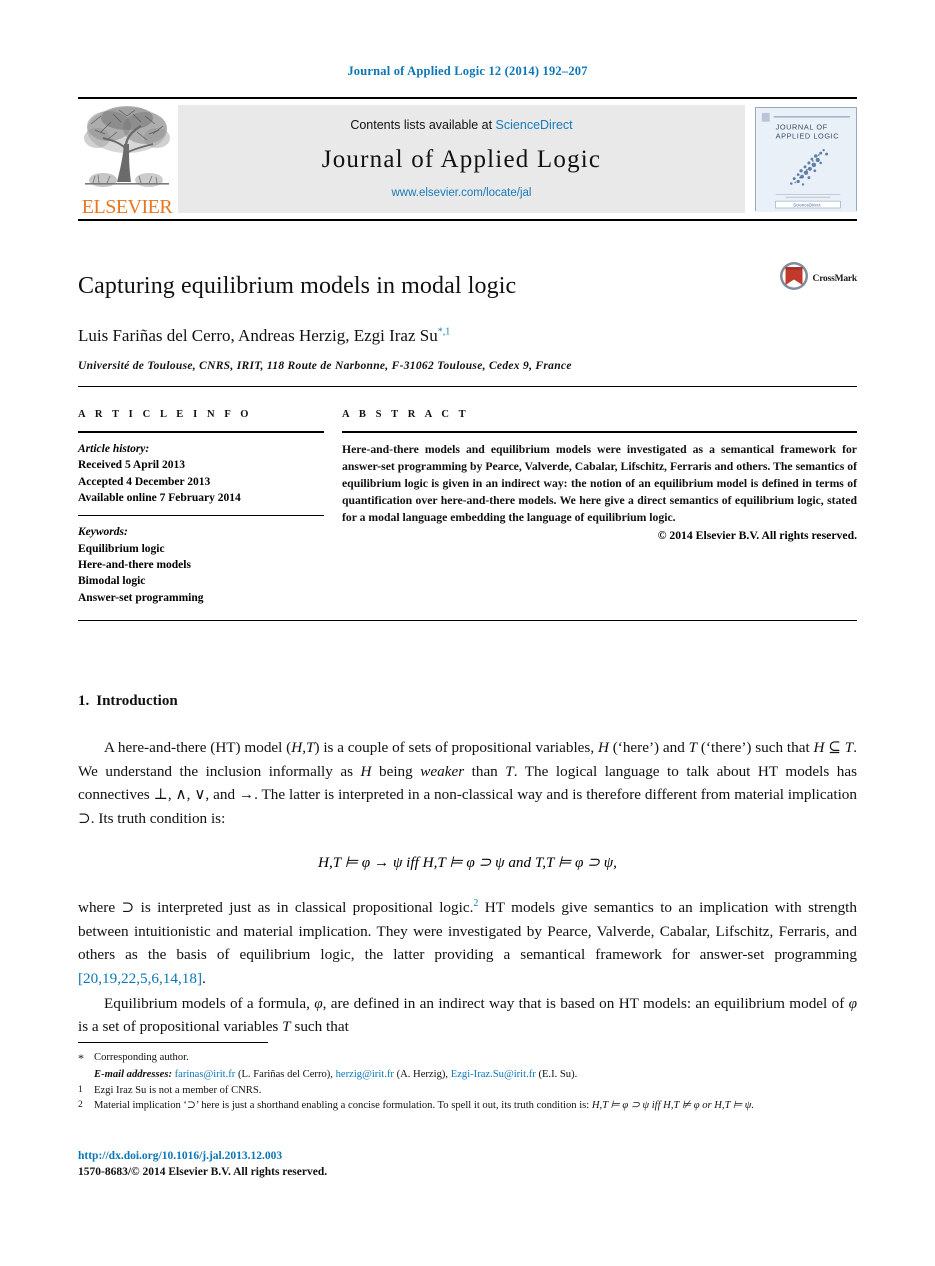  What do you see at coordinates (137, 700) in the screenshot?
I see `section-title: Introduction` at bounding box center [137, 700].